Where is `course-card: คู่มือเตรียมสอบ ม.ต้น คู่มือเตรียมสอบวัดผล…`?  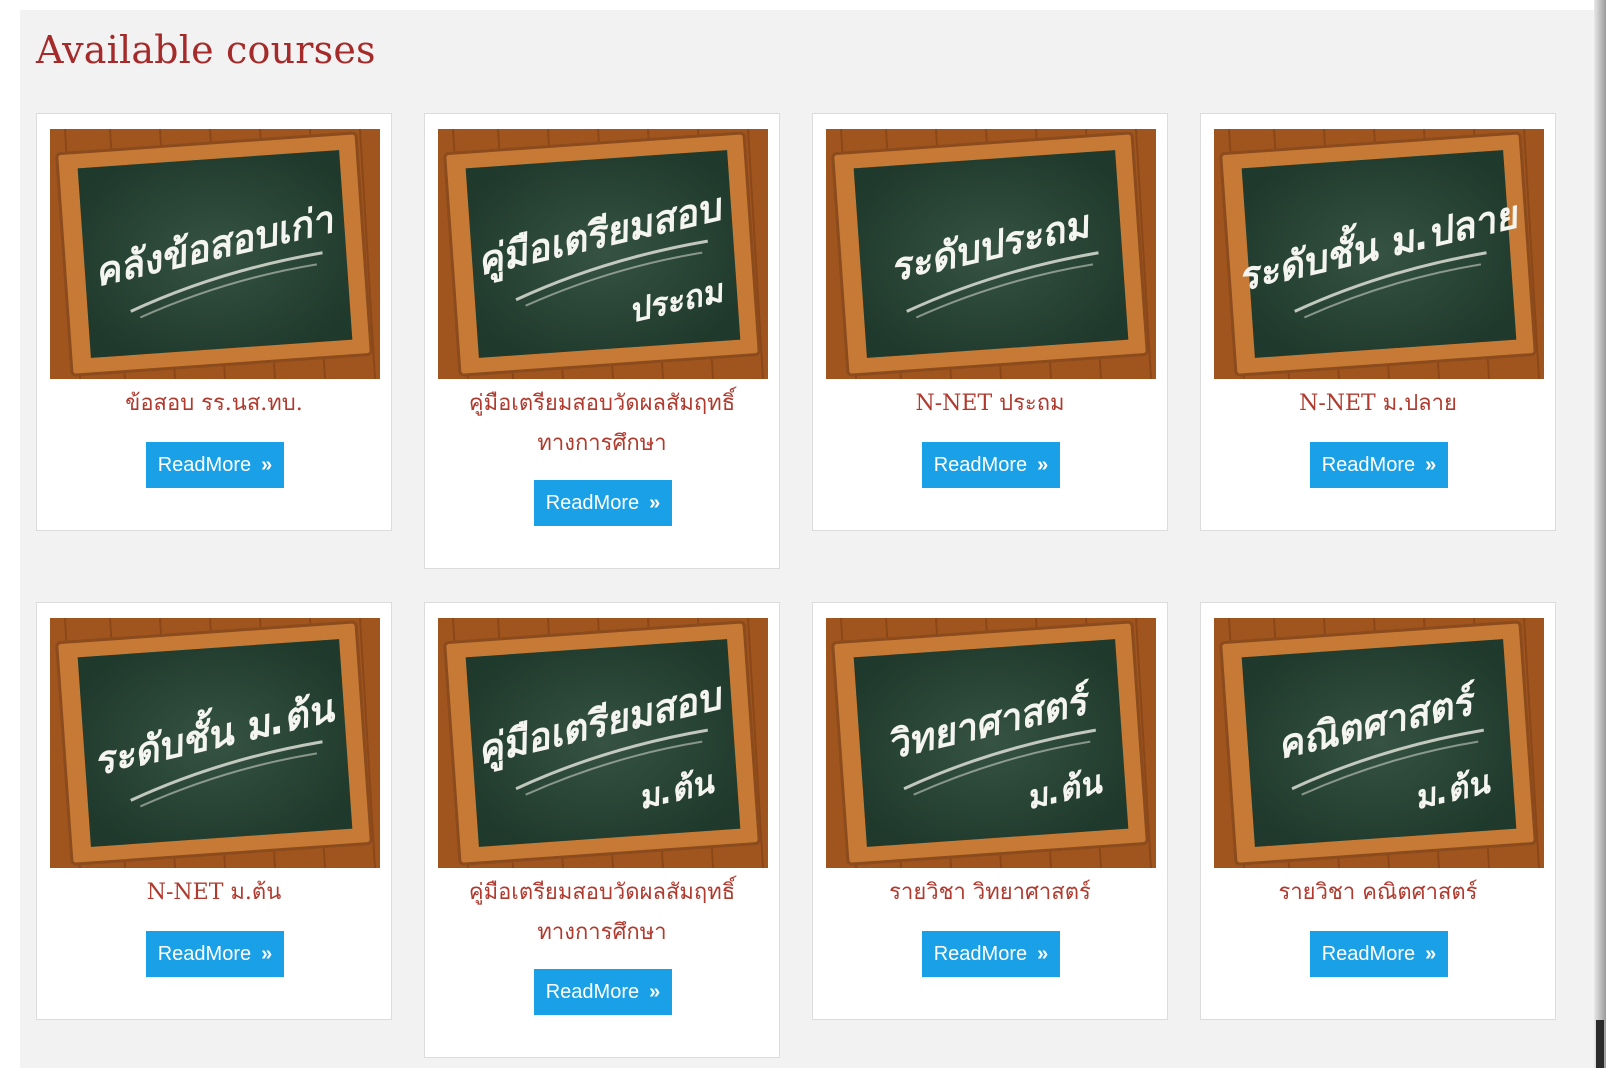
course-card: คู่มือเตรียมสอบ ม.ต้น คู่มือเตรียมสอบวัดผล… is located at coordinates (602, 830).